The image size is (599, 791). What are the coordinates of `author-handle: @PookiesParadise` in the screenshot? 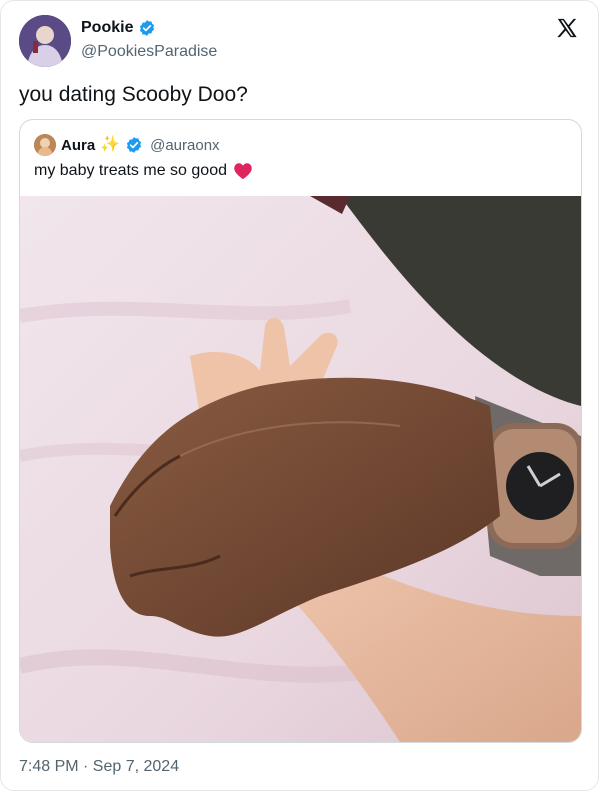 It's located at (149, 52).